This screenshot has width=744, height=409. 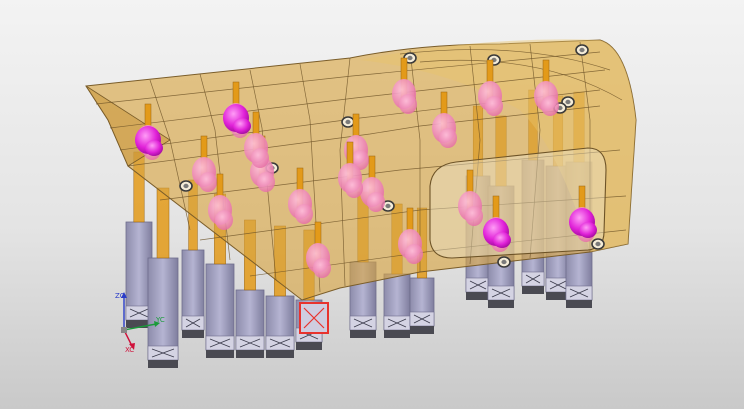 I want to click on triad-x-label: XC, so click(x=130, y=350).